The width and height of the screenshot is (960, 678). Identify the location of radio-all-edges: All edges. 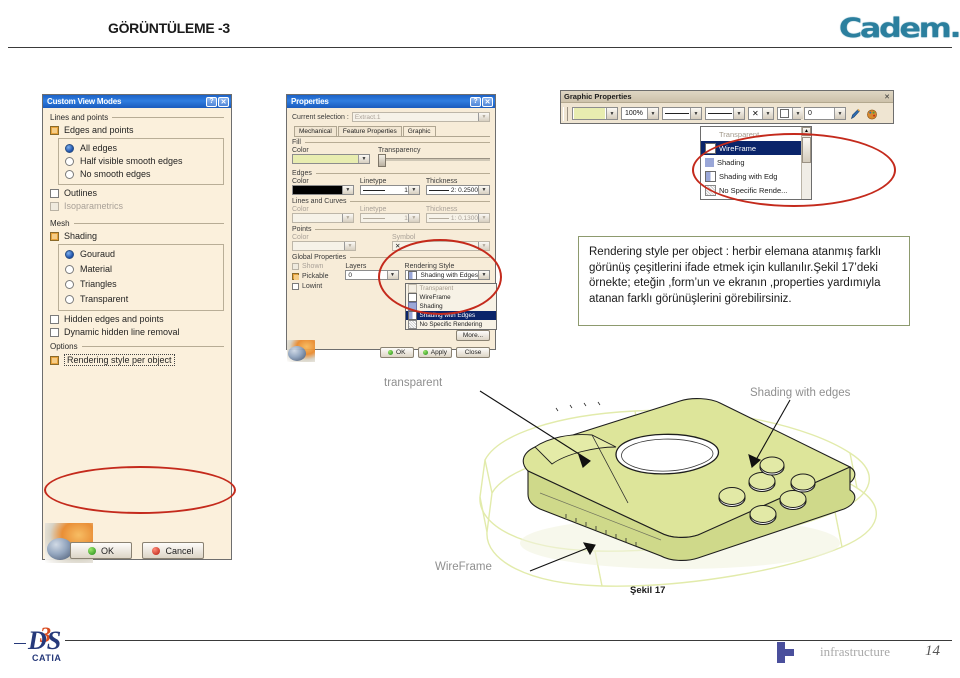
(141, 148).